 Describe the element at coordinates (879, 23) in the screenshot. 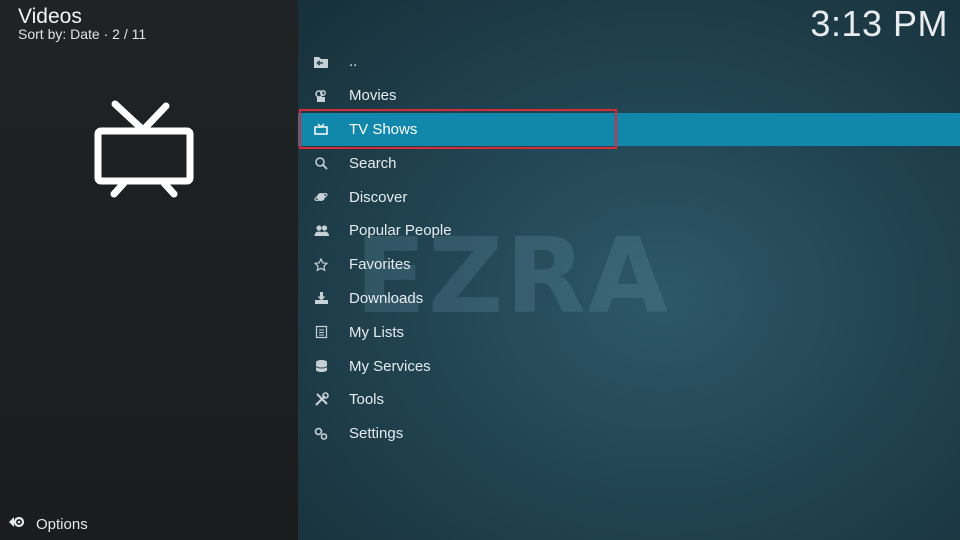

I see `clock: 3:13 PM` at that location.